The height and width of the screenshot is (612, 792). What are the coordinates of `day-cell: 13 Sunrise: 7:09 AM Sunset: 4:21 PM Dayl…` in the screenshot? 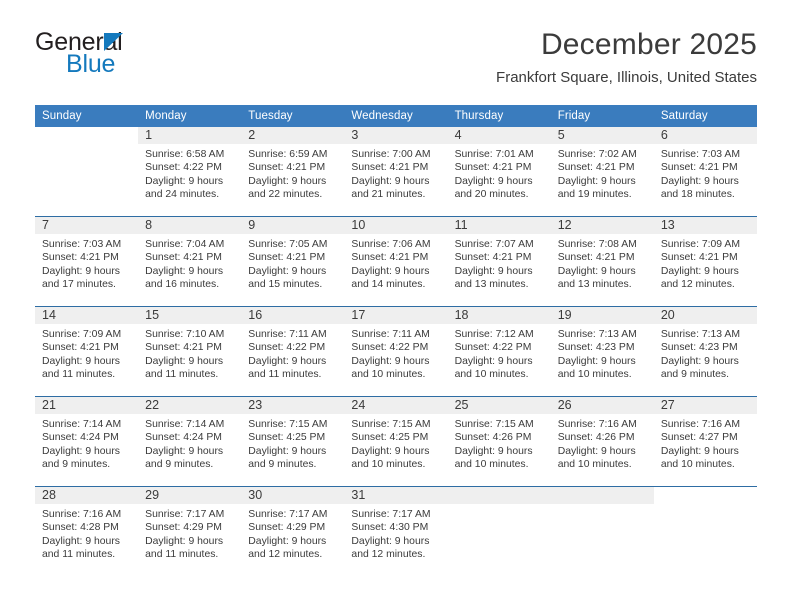 It's located at (705, 261).